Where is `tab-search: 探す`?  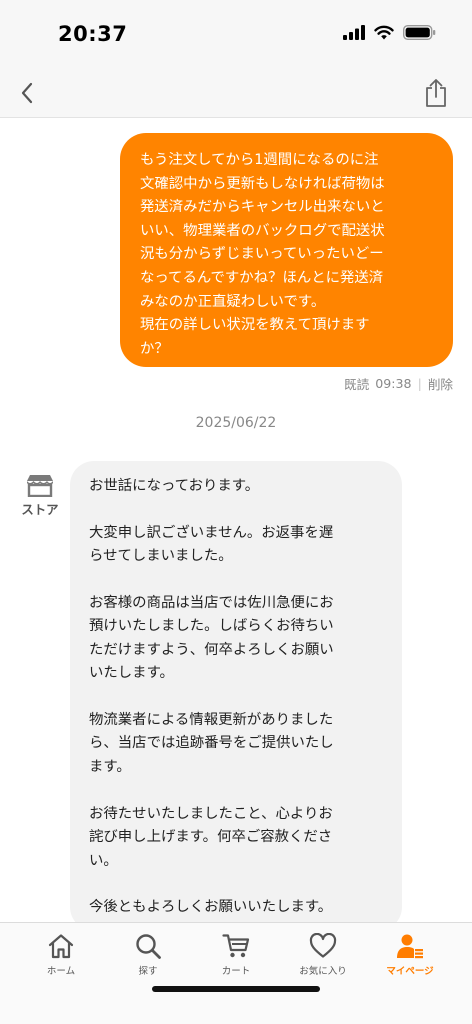
tab-search: 探す is located at coordinates (148, 955).